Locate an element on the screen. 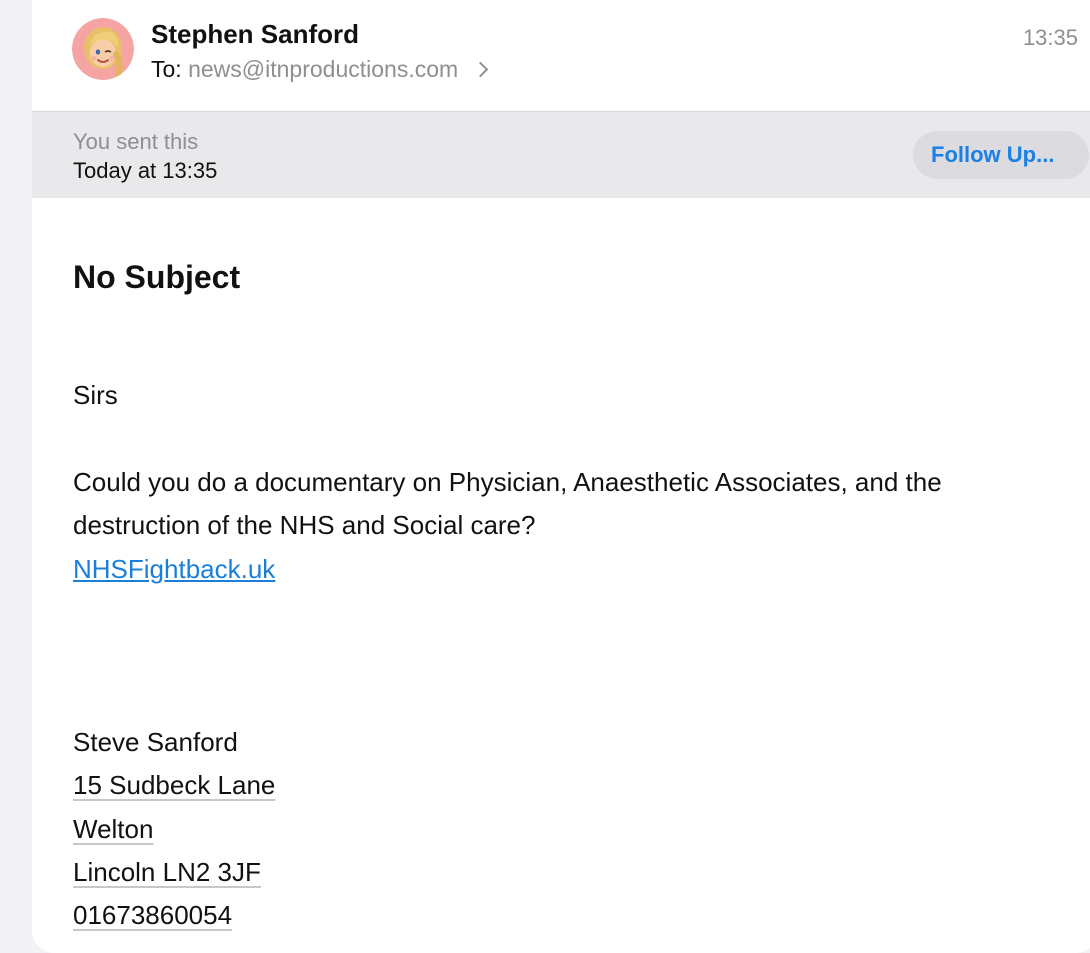 The image size is (1090, 953). message-subject: No Subject is located at coordinates (157, 277).